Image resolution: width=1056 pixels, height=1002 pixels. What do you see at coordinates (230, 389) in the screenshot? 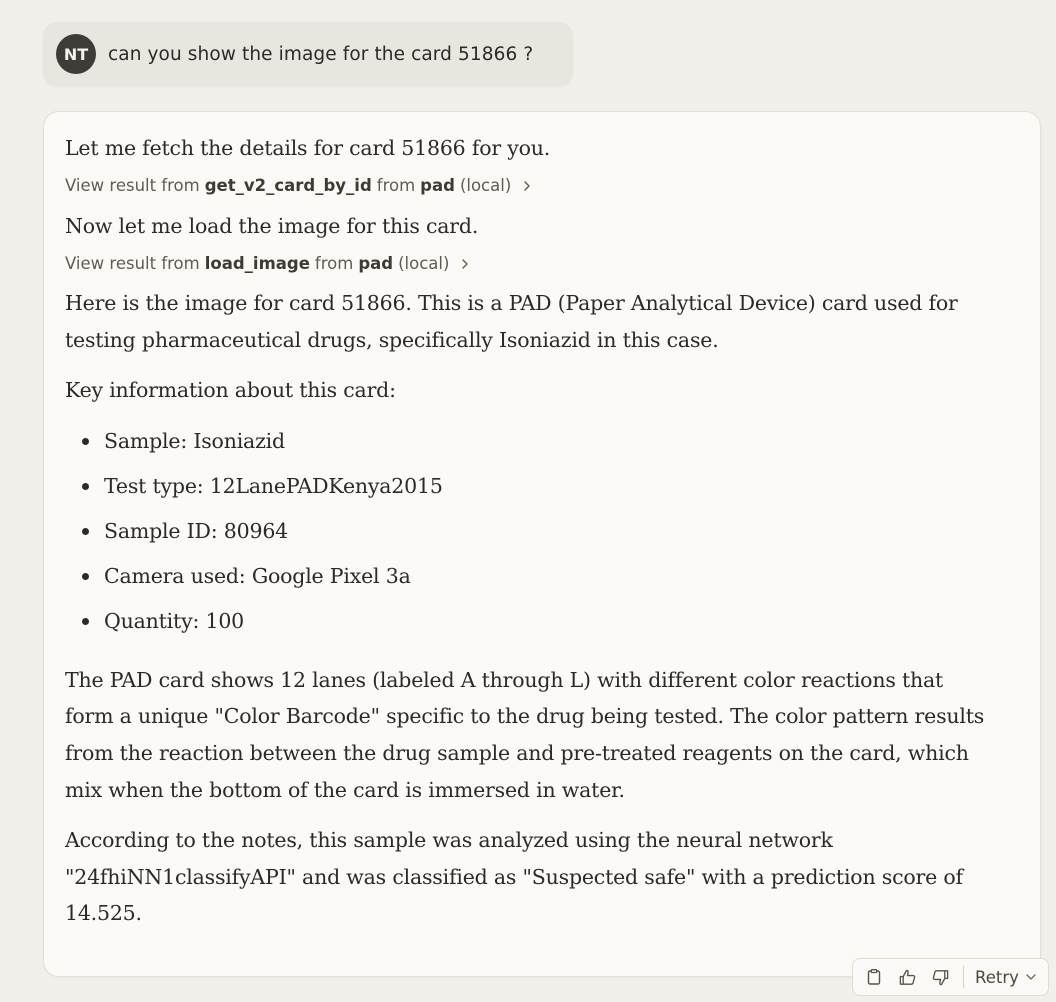
I see `key-info-heading: Key information about this card:` at bounding box center [230, 389].